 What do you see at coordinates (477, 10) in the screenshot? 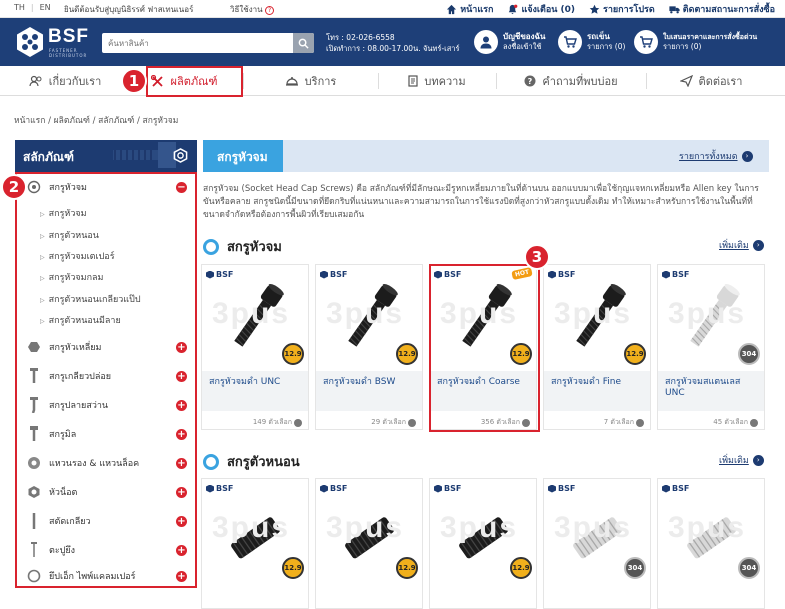
I see `top-nav-home-label: หน้าแรก` at bounding box center [477, 10].